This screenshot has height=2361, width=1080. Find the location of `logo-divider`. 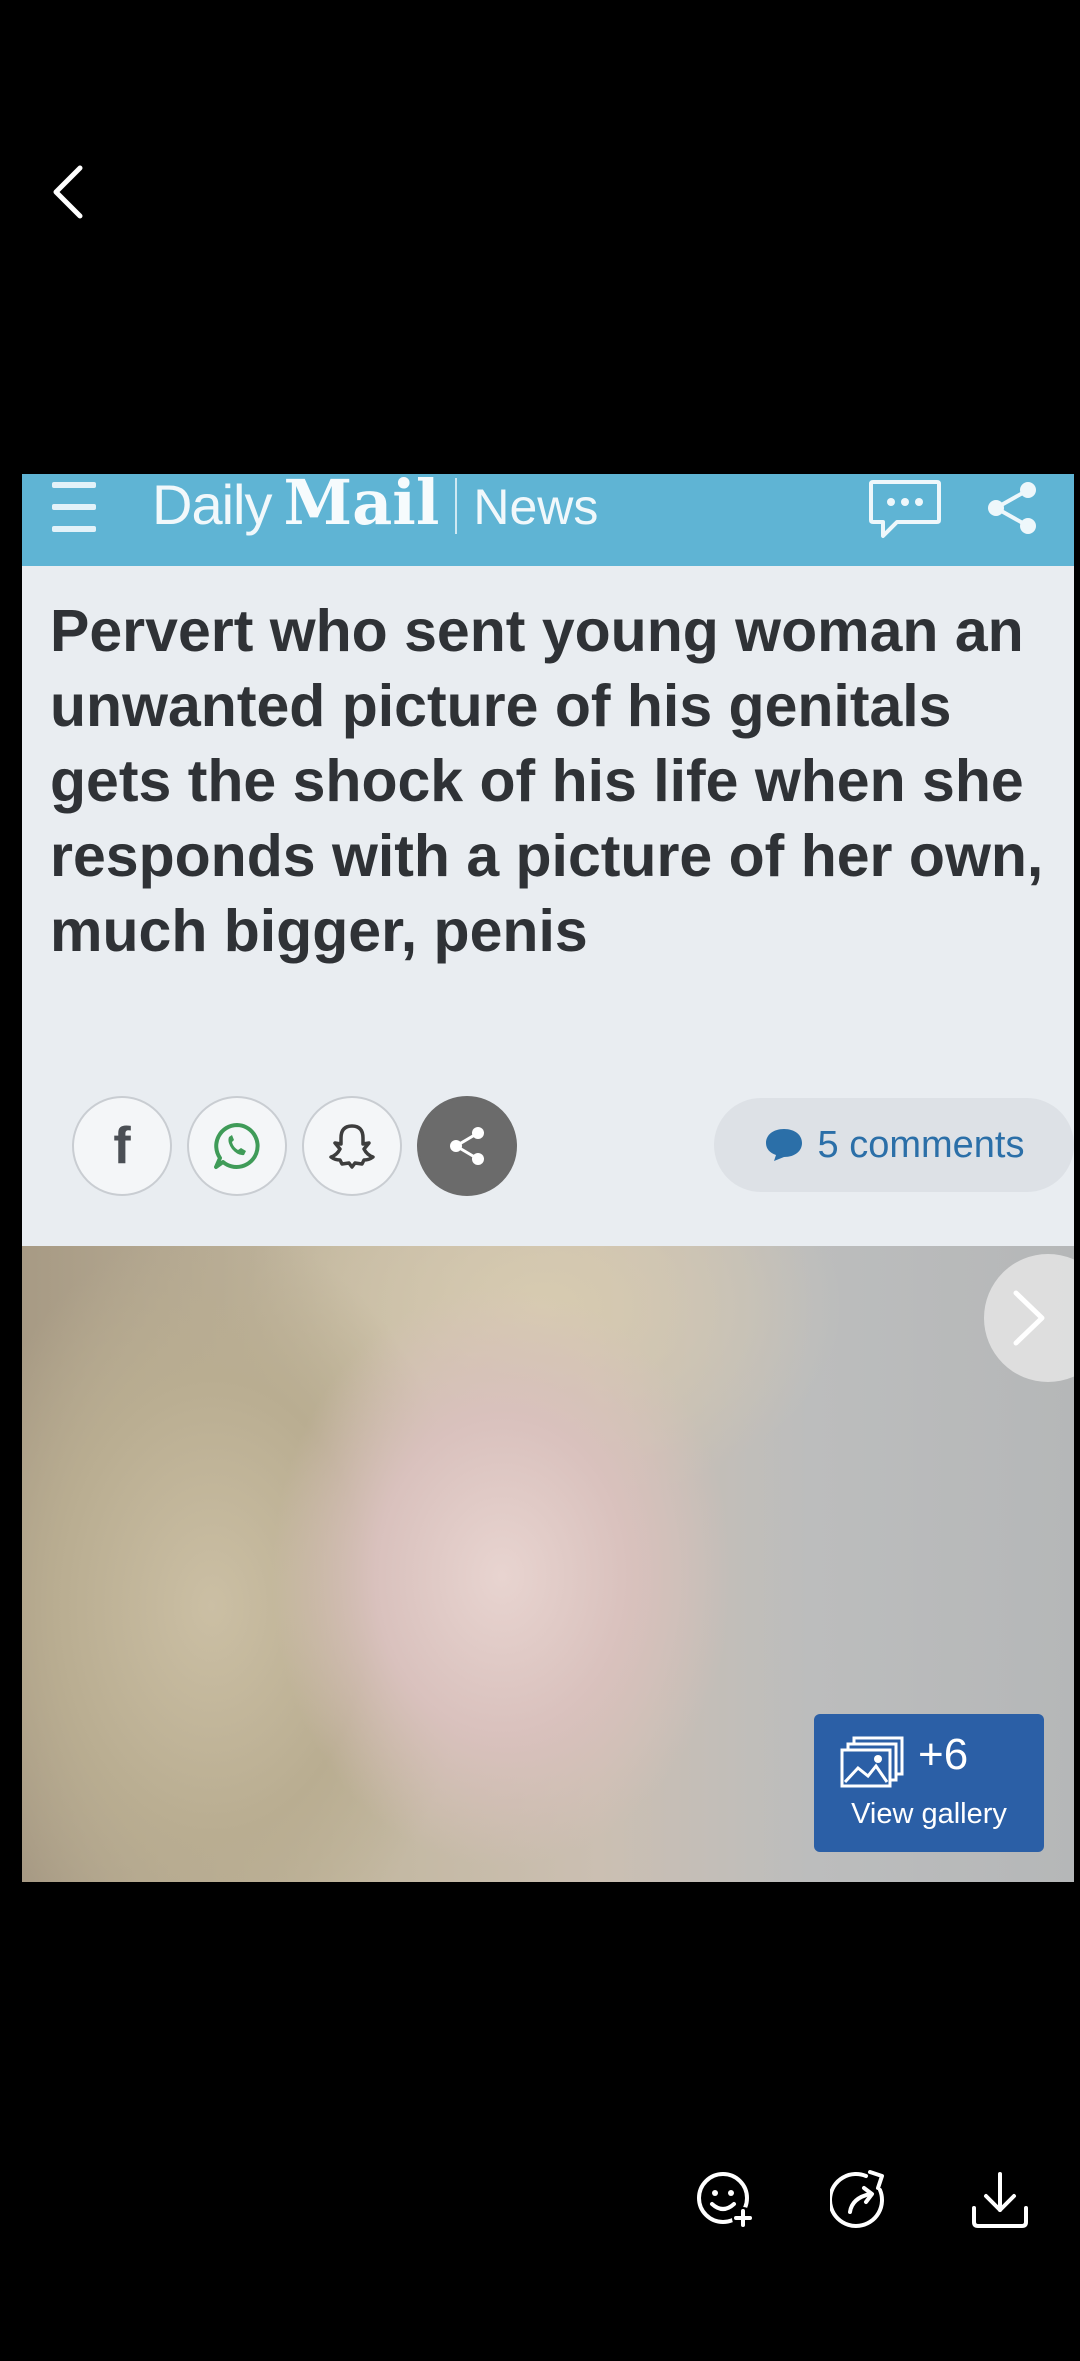

logo-divider is located at coordinates (456, 506).